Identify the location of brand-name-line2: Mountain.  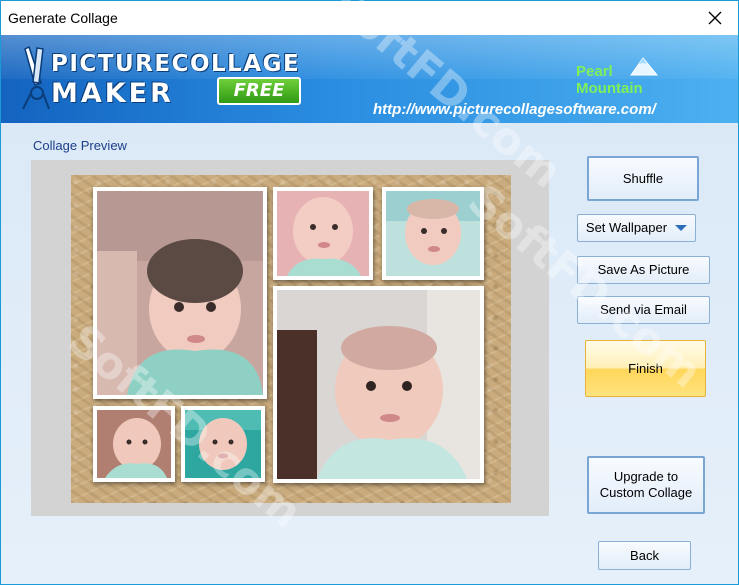
(609, 88).